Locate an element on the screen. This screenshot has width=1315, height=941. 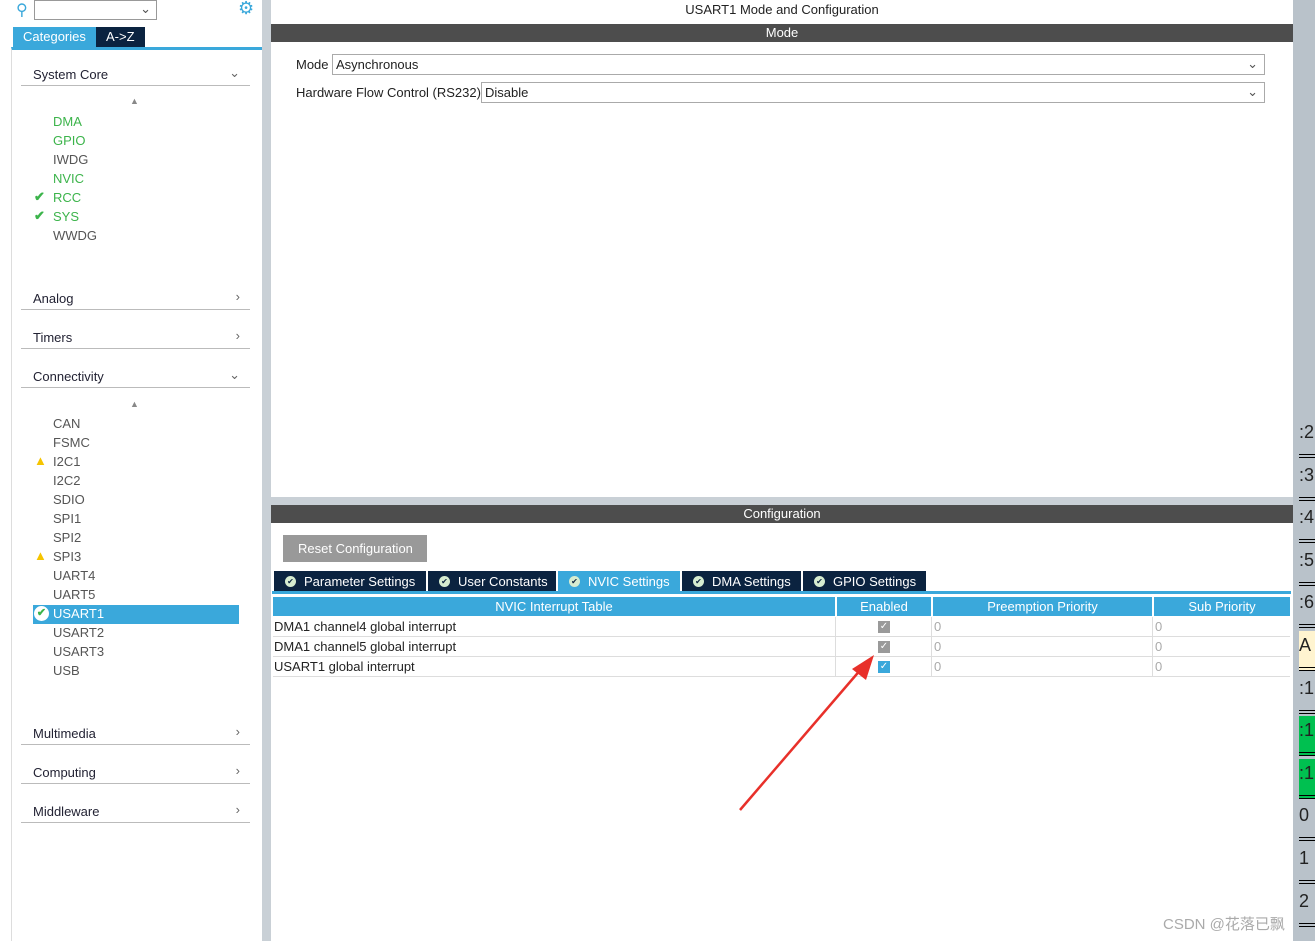
pin-label: :2 is located at coordinates (1307, 438).